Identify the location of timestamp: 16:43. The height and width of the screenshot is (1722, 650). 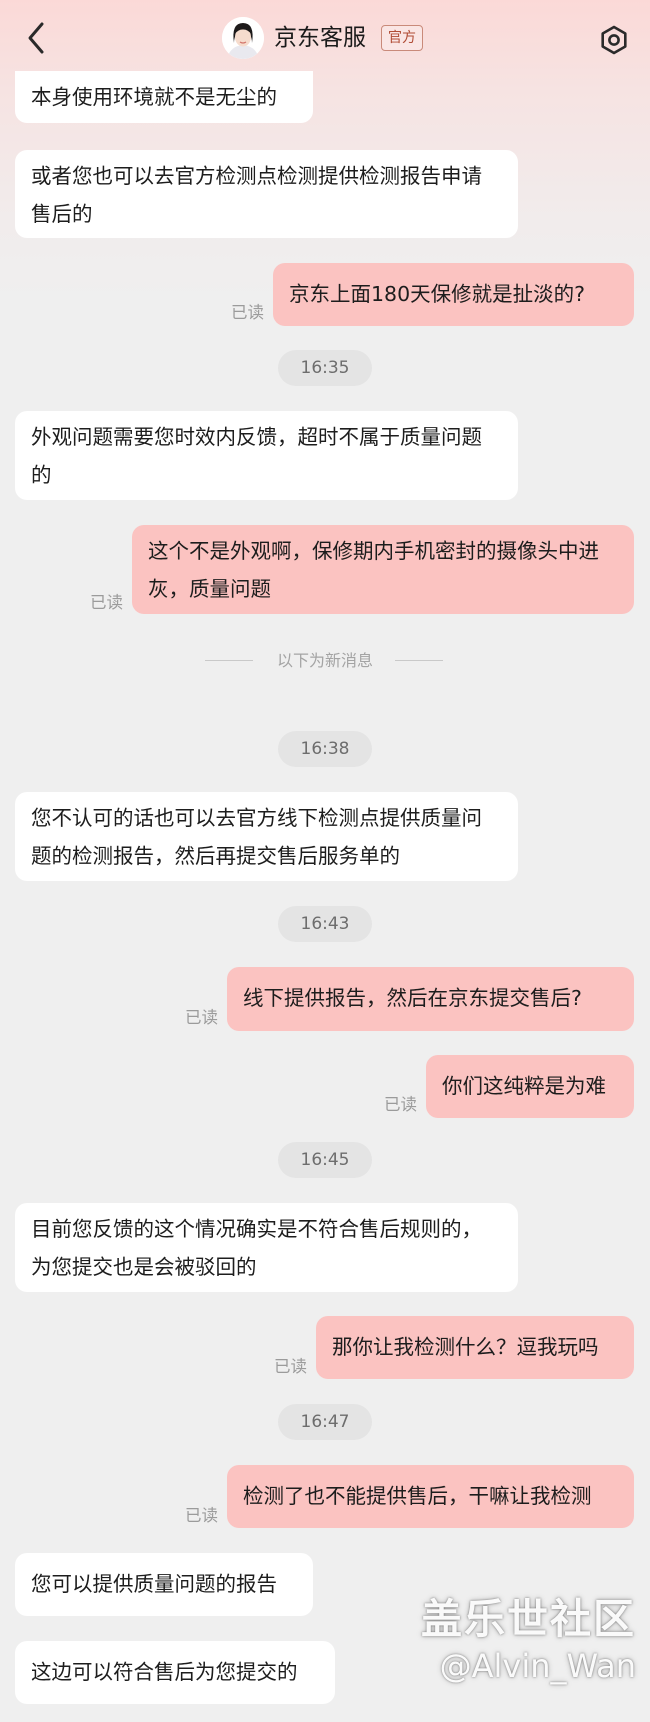
(325, 924).